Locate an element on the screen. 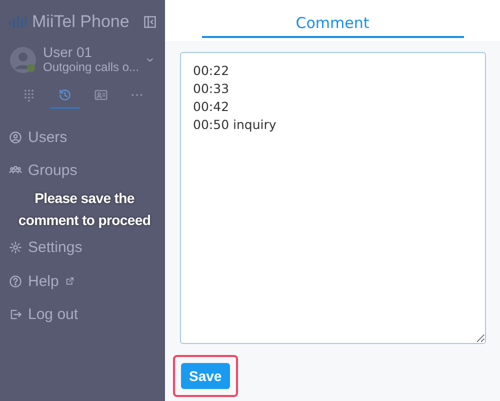  signal-bars-logo-icon is located at coordinates (18, 22).